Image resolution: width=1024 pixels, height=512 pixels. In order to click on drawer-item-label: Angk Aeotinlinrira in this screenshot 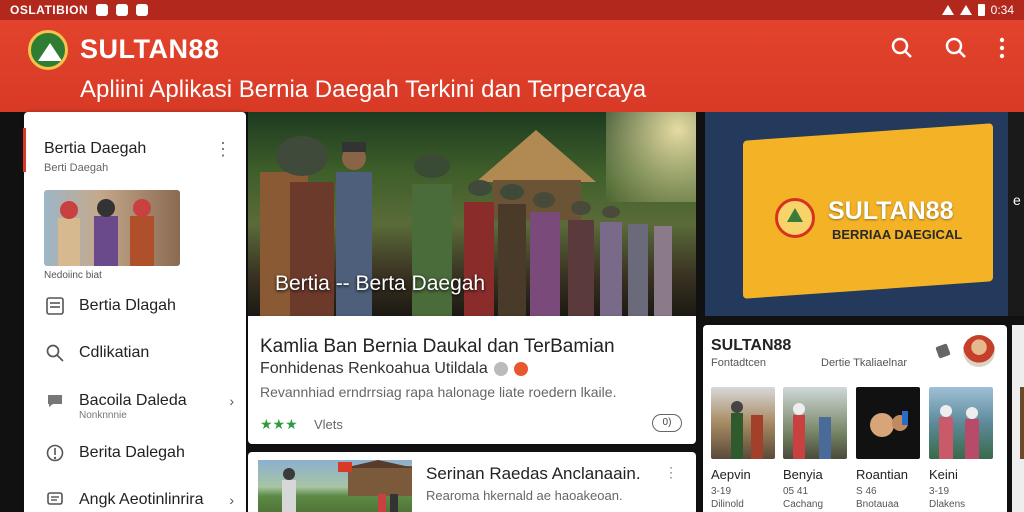, I will do `click(141, 499)`.